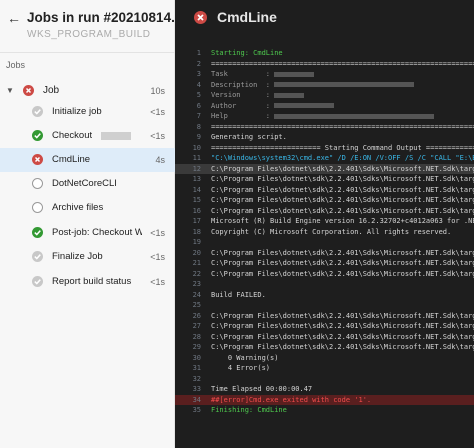 This screenshot has width=474, height=448. I want to click on line-number: 3, so click(198, 74).